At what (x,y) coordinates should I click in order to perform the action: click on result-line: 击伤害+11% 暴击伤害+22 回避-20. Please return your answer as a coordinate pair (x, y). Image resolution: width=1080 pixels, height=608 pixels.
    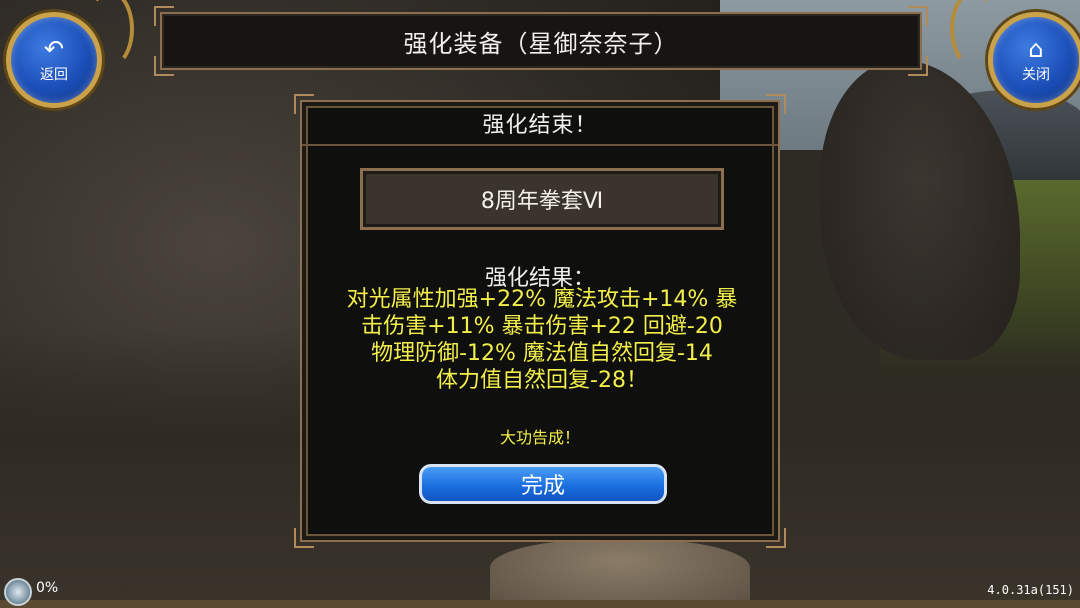
    Looking at the image, I should click on (542, 326).